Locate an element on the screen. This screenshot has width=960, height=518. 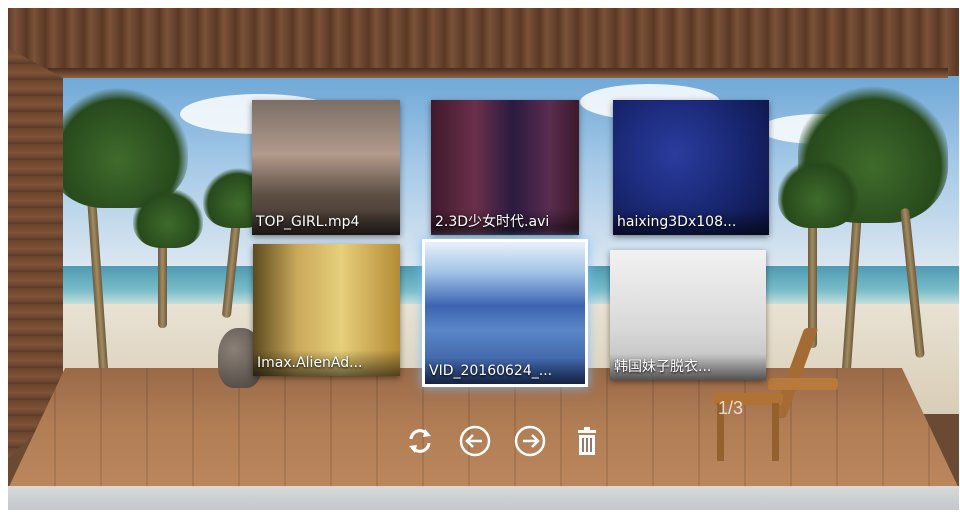
previous-page-button is located at coordinates (475, 441).